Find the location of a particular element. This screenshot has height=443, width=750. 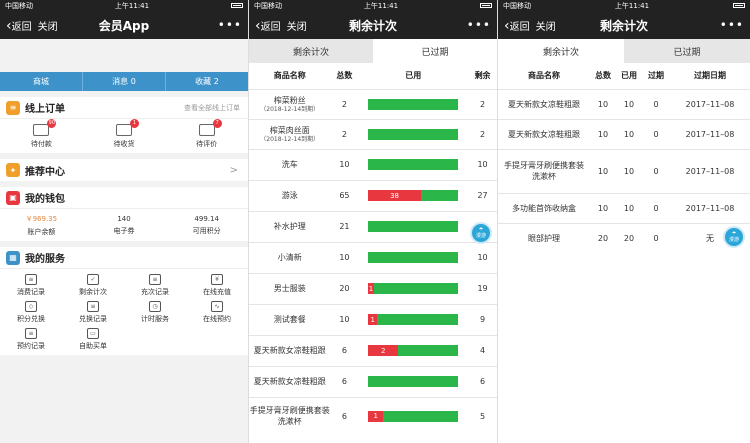

col-total: 总数 is located at coordinates (344, 76).